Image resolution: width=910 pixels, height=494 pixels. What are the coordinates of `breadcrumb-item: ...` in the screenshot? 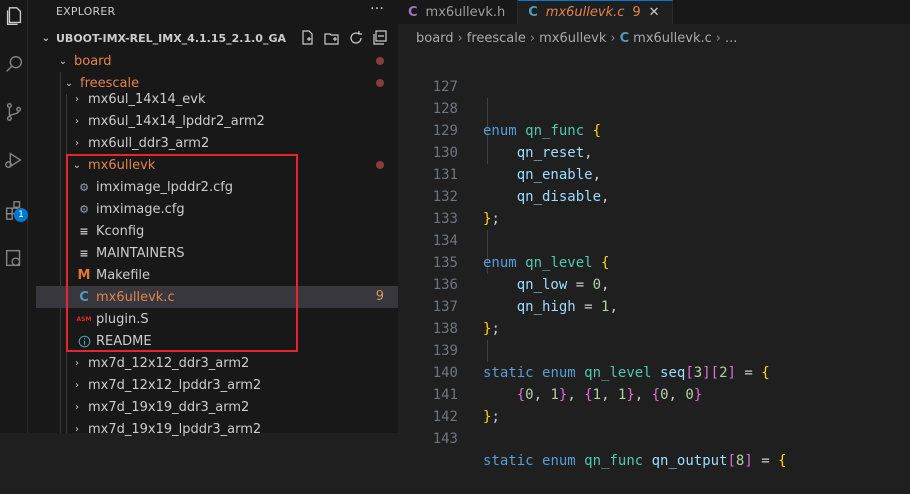 It's located at (731, 38).